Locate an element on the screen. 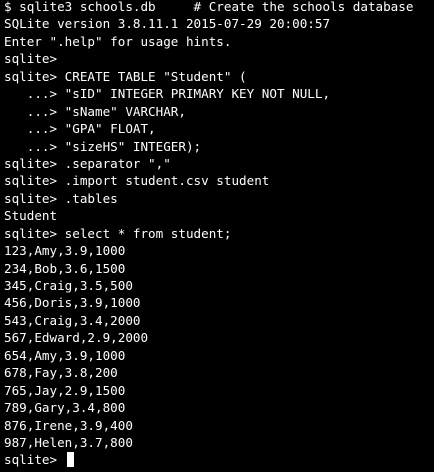 The width and height of the screenshot is (434, 472). query-result-row: 765,Jay,2.9,1500 is located at coordinates (65, 390).